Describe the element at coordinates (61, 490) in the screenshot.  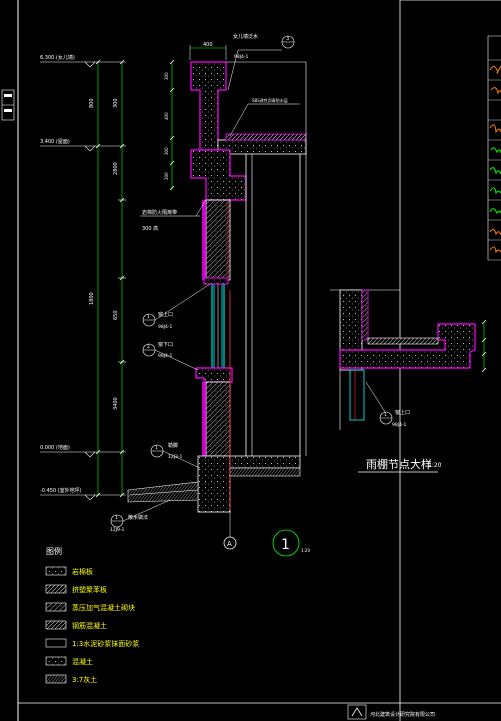
I see `elev-ground: -0.450 (室外地坪)` at that location.